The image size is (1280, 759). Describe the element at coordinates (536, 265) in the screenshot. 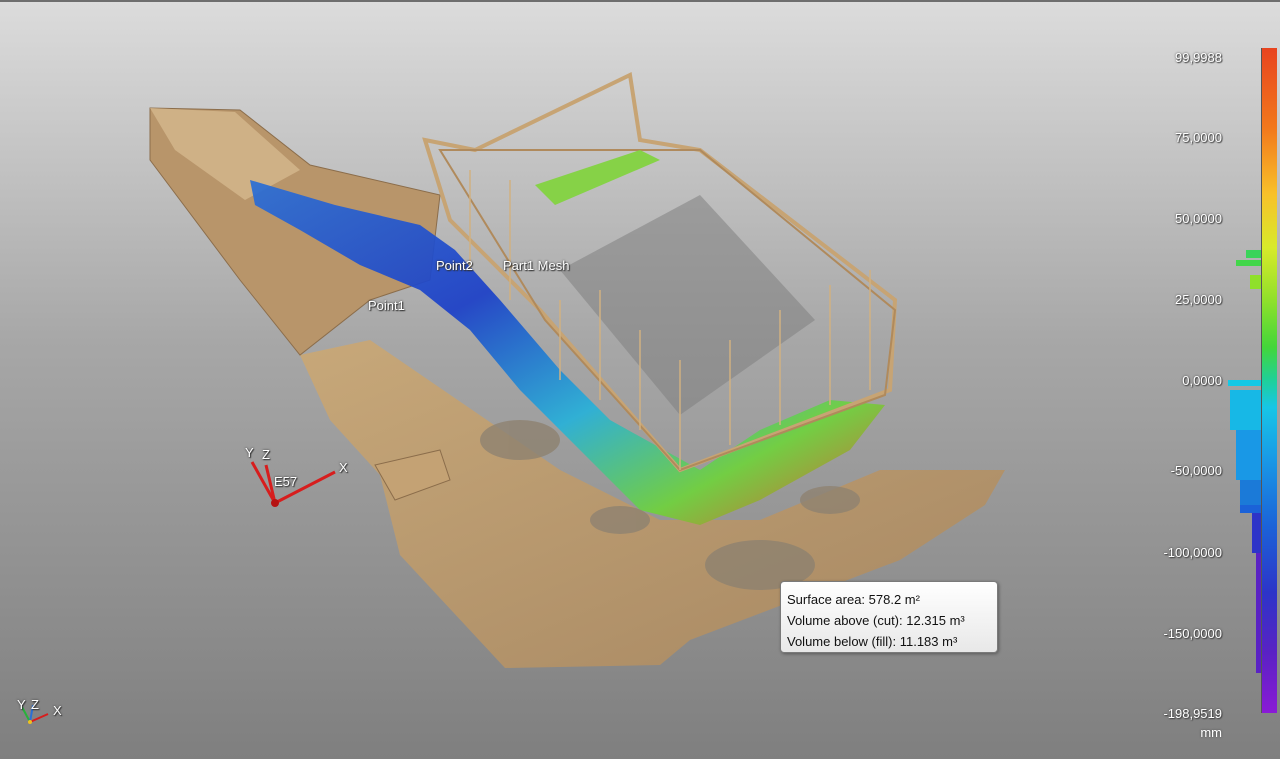

I see `mesh-label: Part1 Mesh` at that location.